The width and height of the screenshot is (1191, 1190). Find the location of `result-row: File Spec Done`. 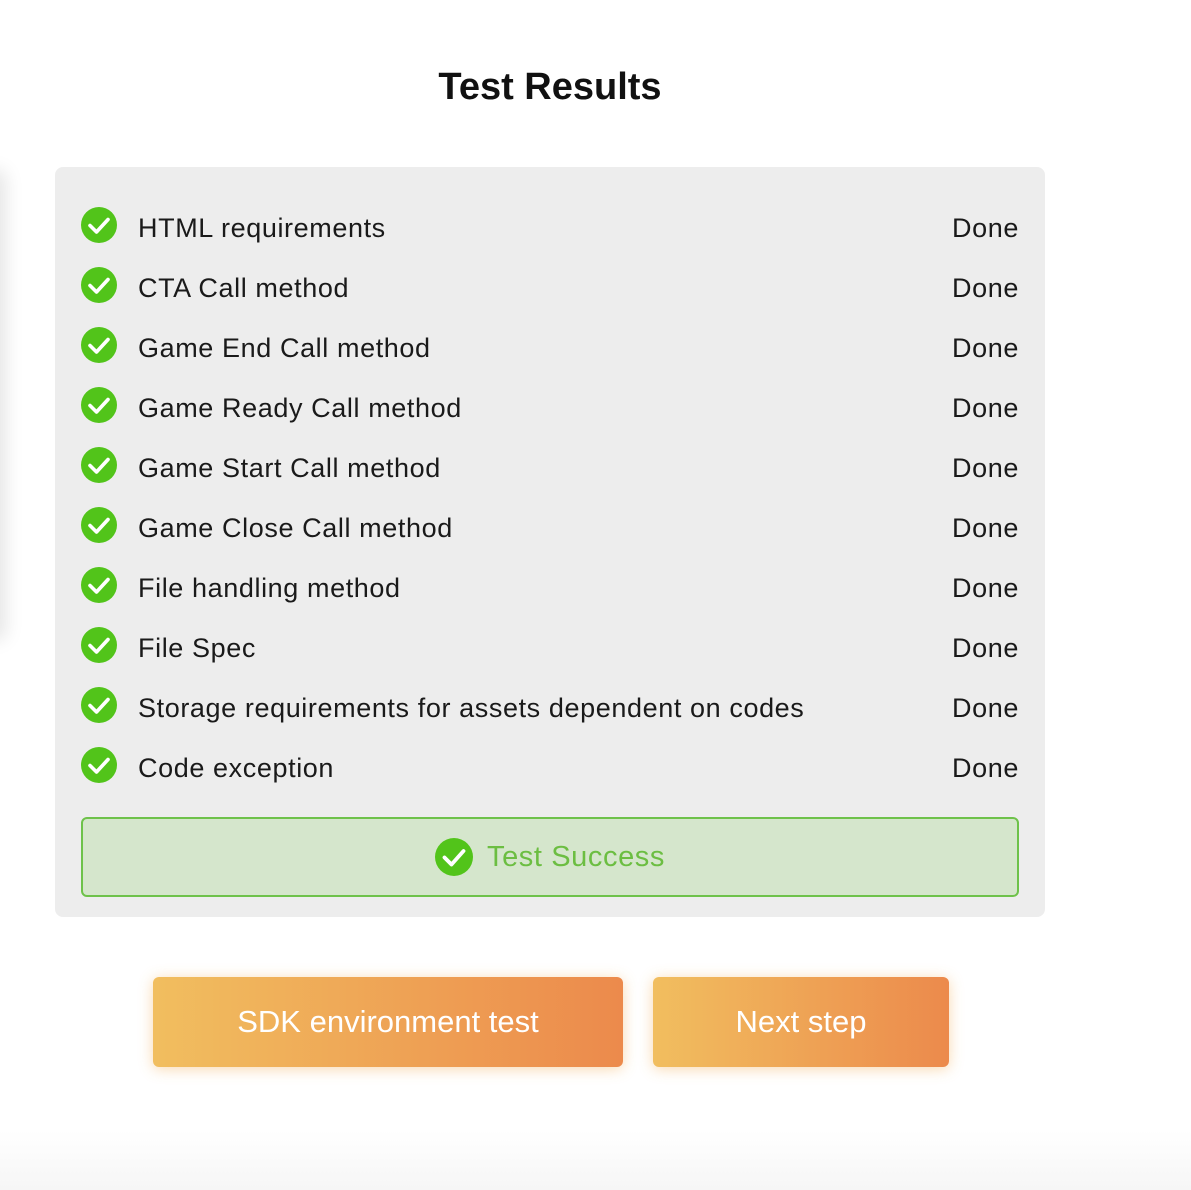

result-row: File Spec Done is located at coordinates (550, 647).